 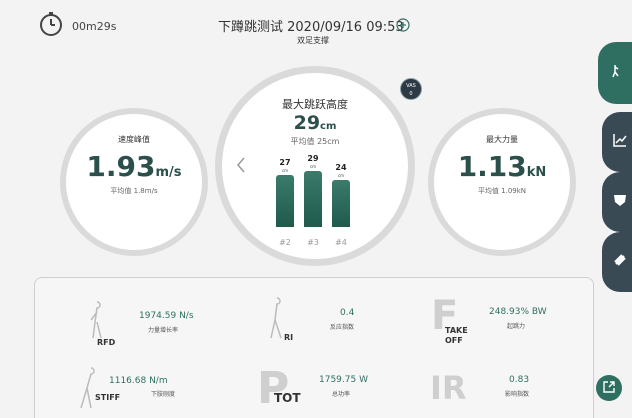 What do you see at coordinates (94, 26) in the screenshot?
I see `elapsed-time: 00m29s` at bounding box center [94, 26].